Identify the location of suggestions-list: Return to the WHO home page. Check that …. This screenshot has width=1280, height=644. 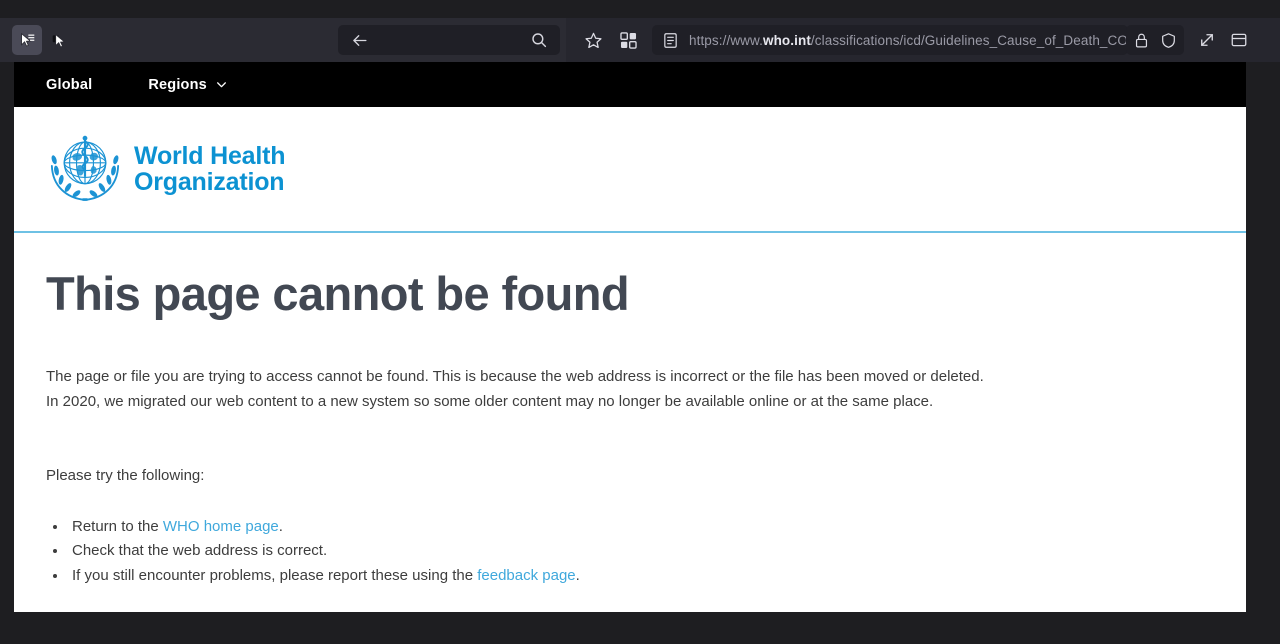
(630, 551).